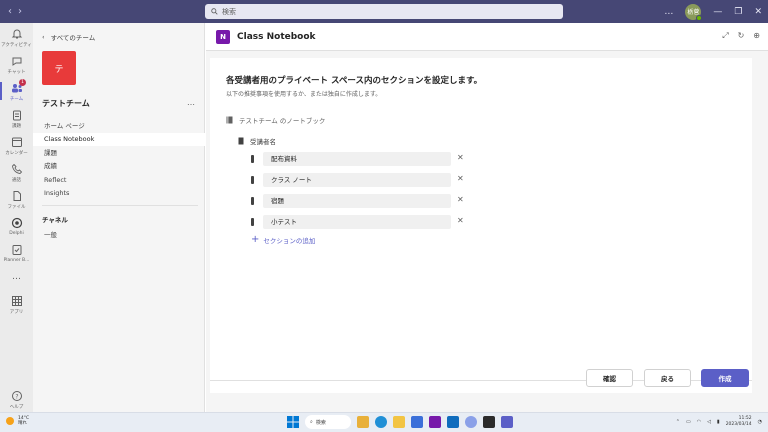  What do you see at coordinates (20, 11) in the screenshot?
I see `forward-arrow-icon: ›` at bounding box center [20, 11].